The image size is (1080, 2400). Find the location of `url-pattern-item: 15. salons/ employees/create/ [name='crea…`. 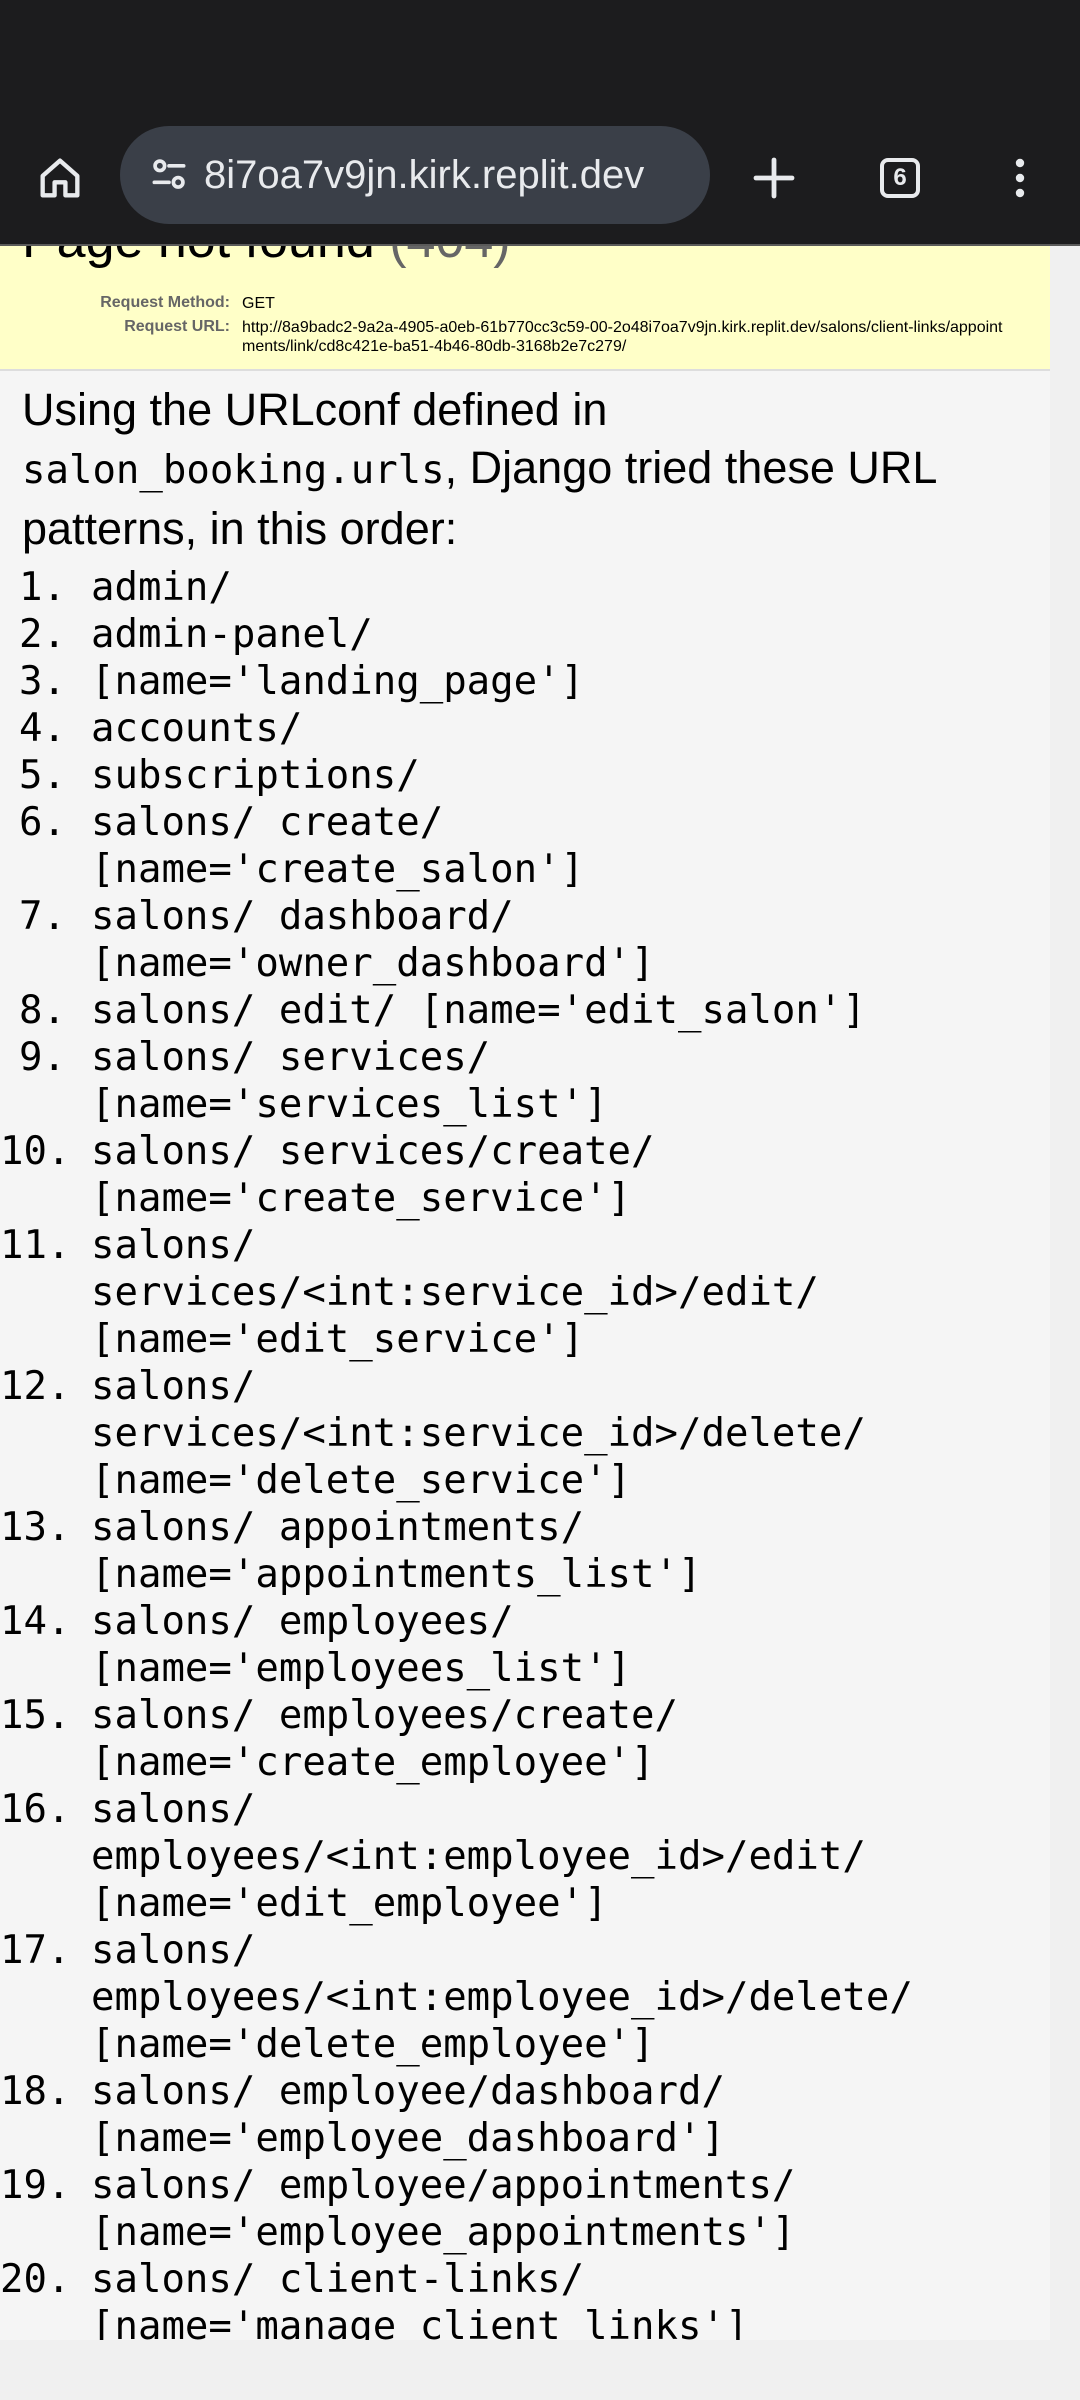

url-pattern-item: 15. salons/ employees/create/ [name='crea… is located at coordinates (525, 1739).